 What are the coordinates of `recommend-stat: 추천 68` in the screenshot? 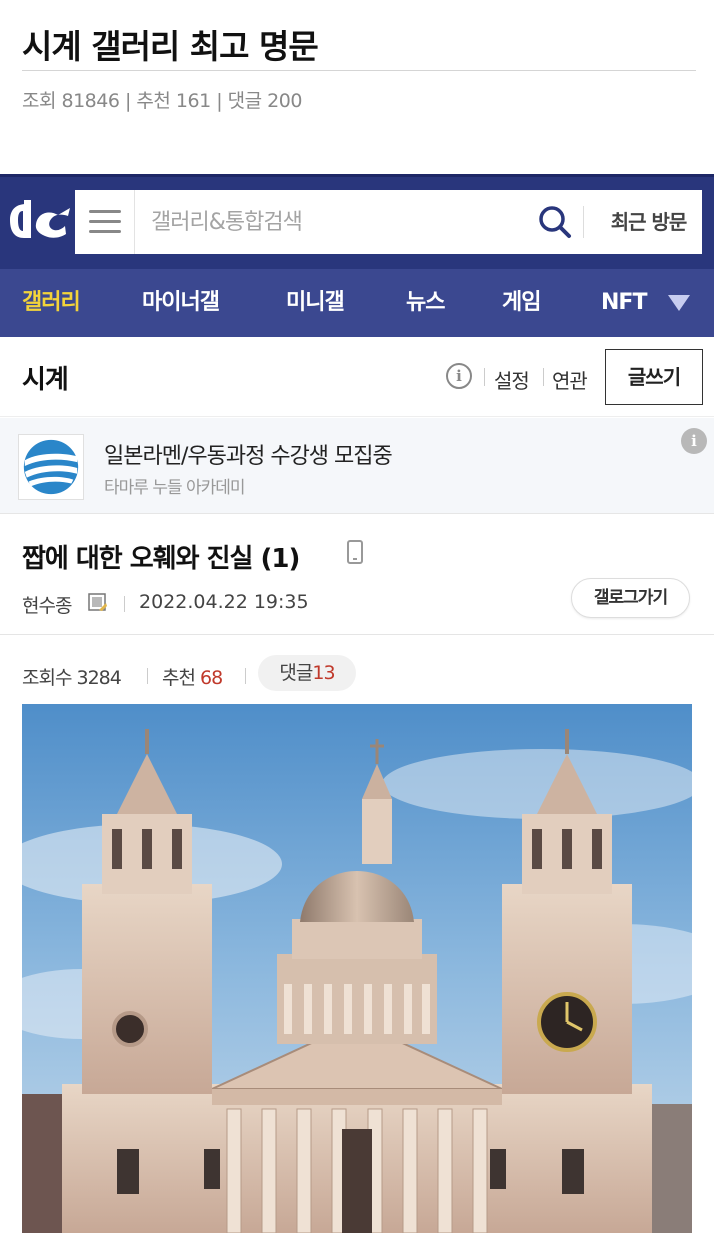 It's located at (192, 676).